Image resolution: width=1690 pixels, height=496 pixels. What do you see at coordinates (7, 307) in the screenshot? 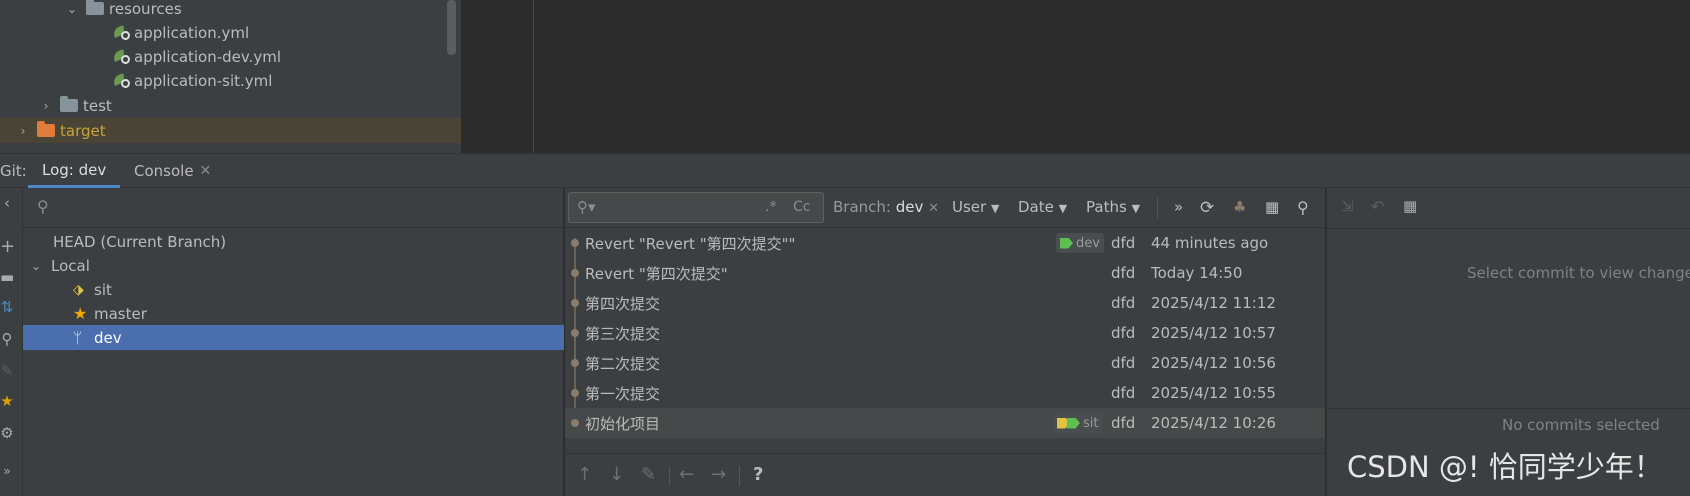
I see `update-icon: ⇅` at bounding box center [7, 307].